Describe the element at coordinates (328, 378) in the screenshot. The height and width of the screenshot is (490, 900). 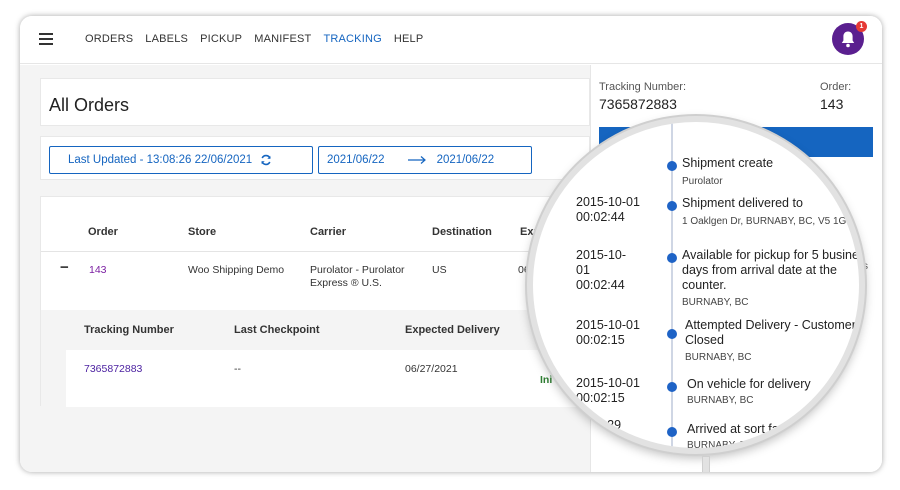
I see `tracking-subrow: 7365872883 -- 06/27/2021 Ini` at that location.